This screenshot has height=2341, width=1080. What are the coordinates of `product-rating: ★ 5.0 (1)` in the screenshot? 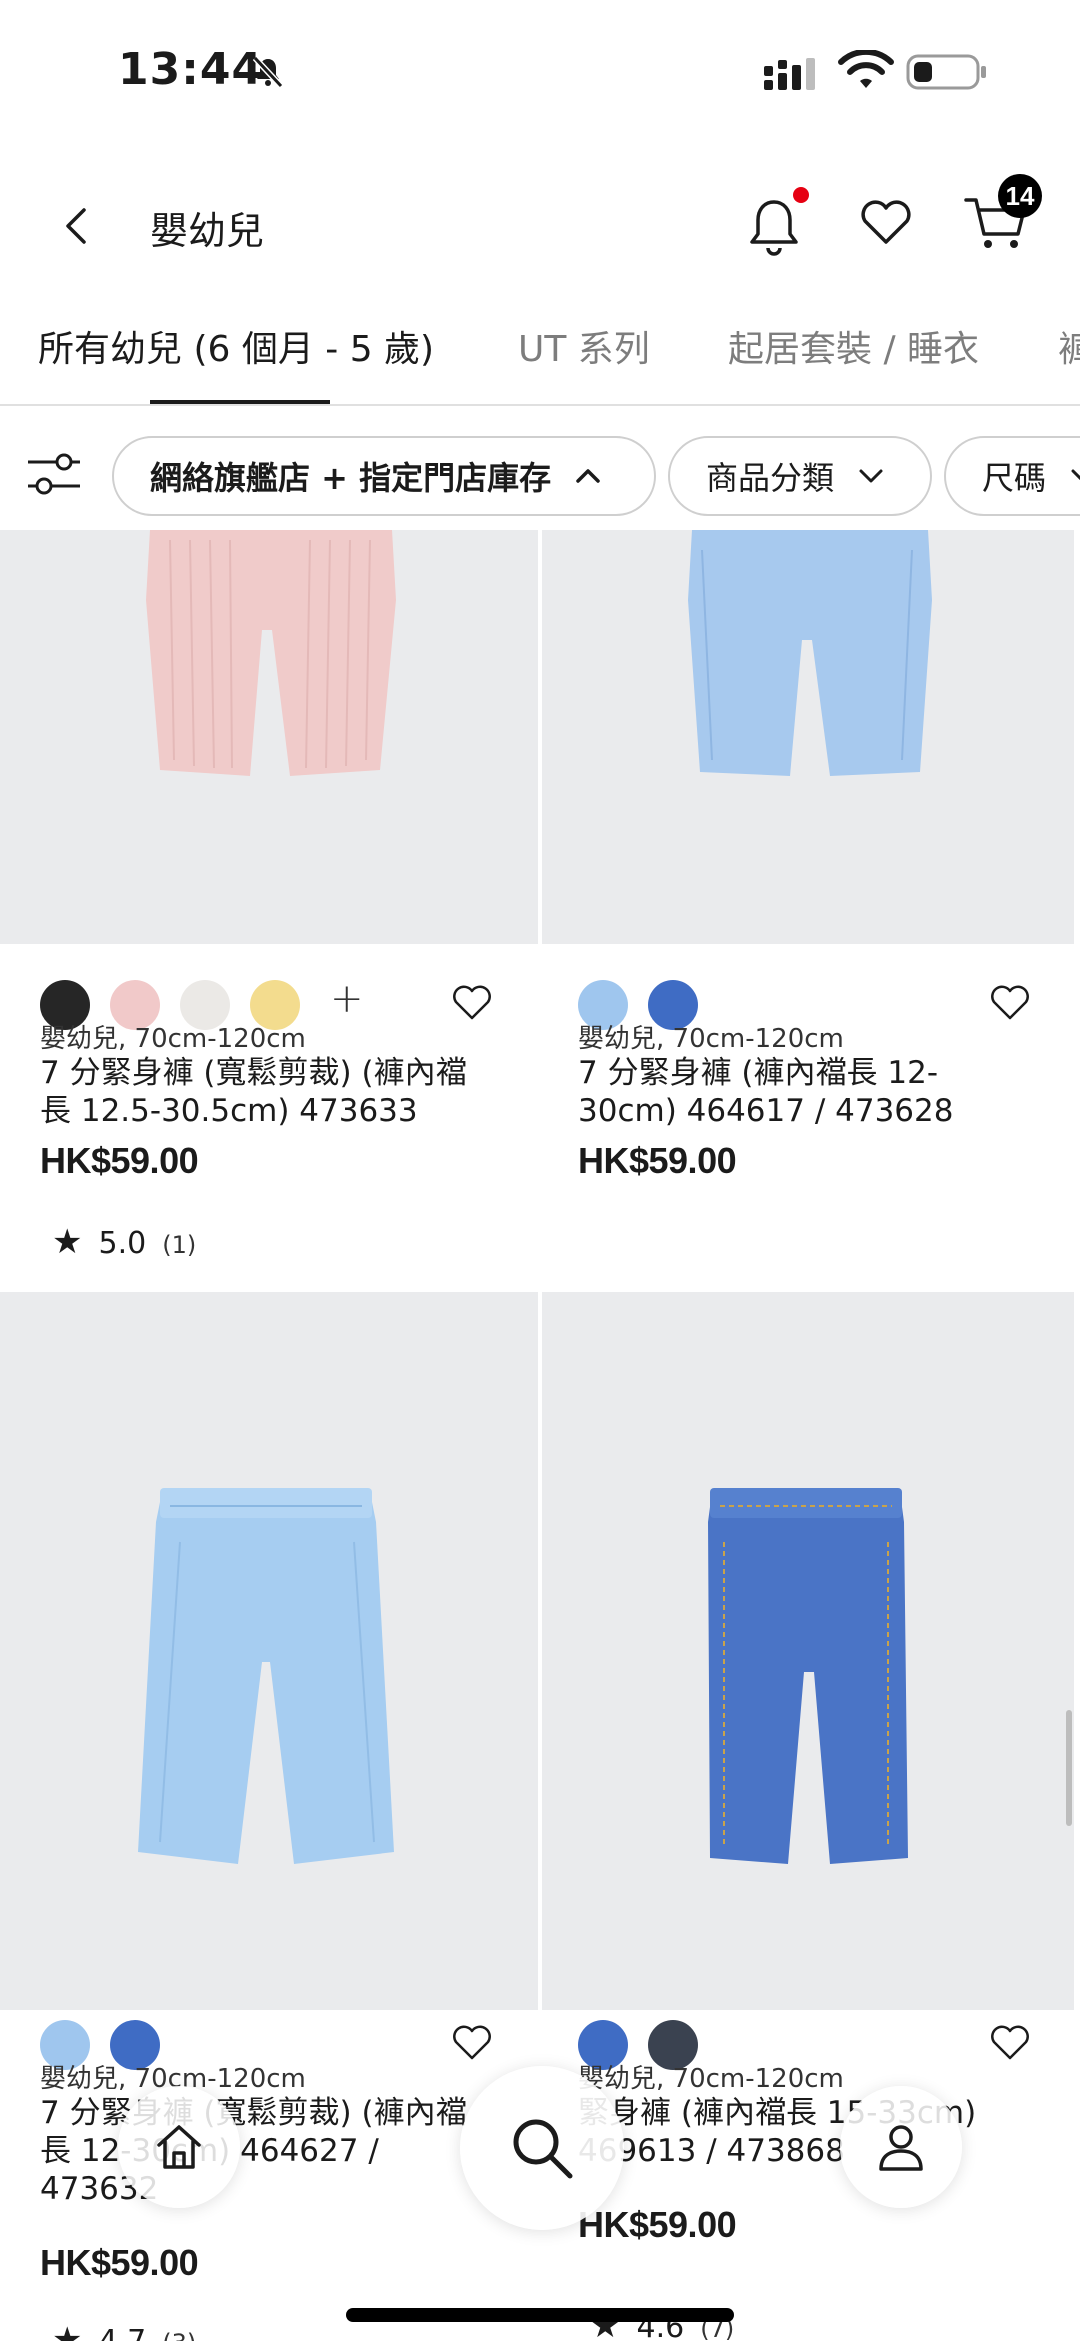 It's located at (124, 1242).